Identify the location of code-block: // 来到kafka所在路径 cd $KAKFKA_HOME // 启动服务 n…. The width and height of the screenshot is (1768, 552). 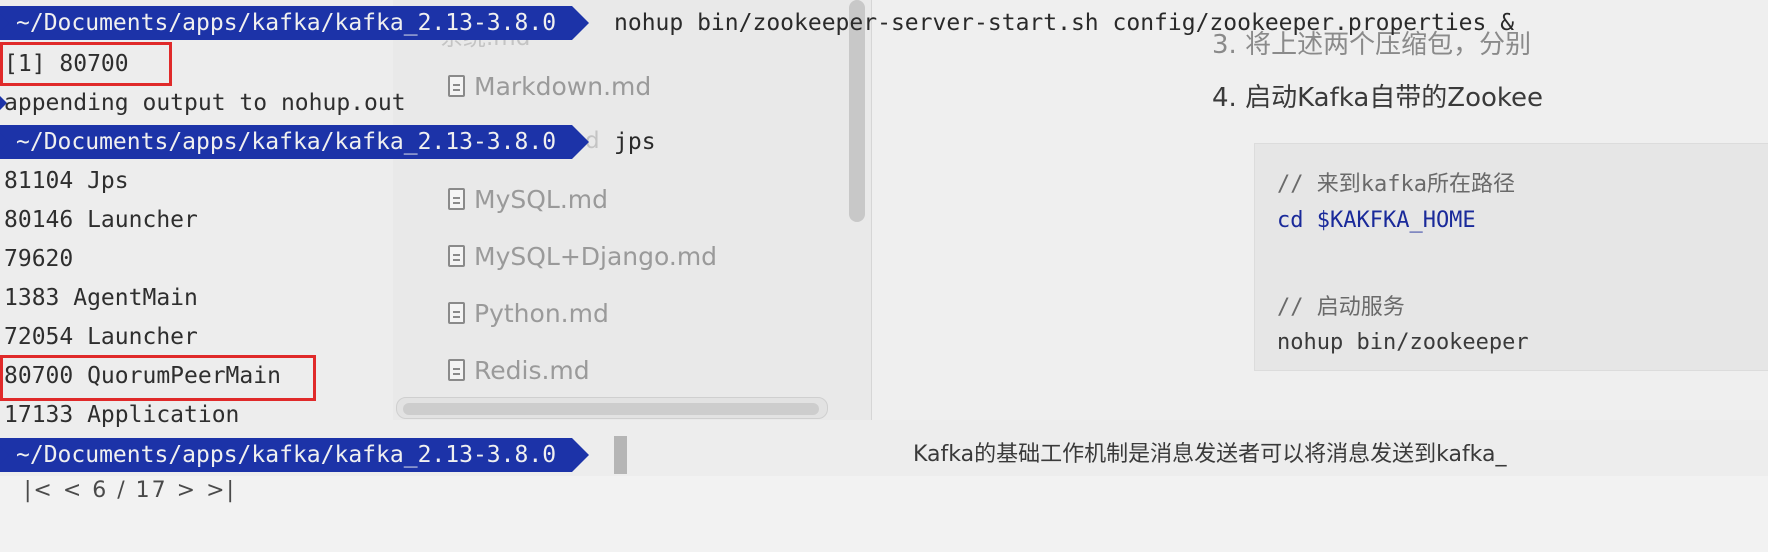
(1511, 257).